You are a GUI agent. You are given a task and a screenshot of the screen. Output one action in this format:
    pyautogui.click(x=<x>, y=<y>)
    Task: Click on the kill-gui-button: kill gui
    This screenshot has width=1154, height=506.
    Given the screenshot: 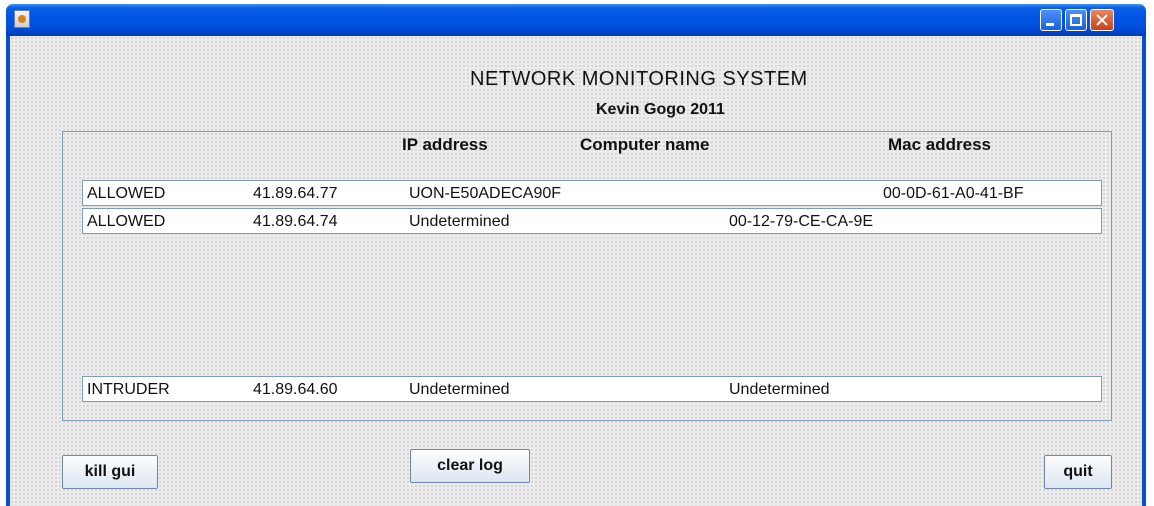 What is the action you would take?
    pyautogui.click(x=110, y=472)
    